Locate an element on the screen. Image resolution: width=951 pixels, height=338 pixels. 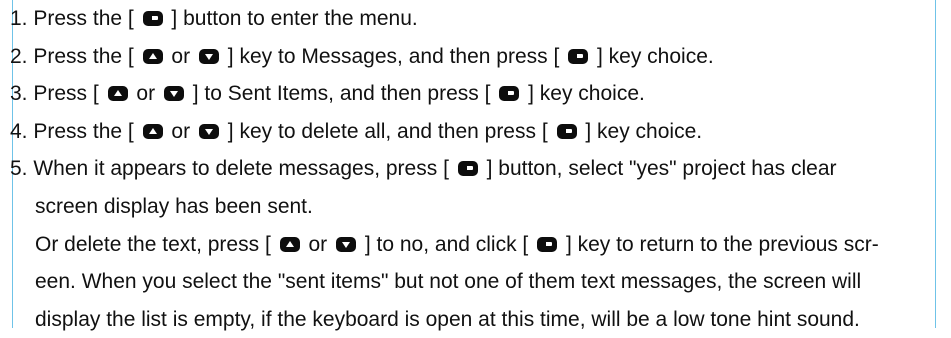
step-3-text-b: ] to Sent Items, and then press [ is located at coordinates (341, 94).